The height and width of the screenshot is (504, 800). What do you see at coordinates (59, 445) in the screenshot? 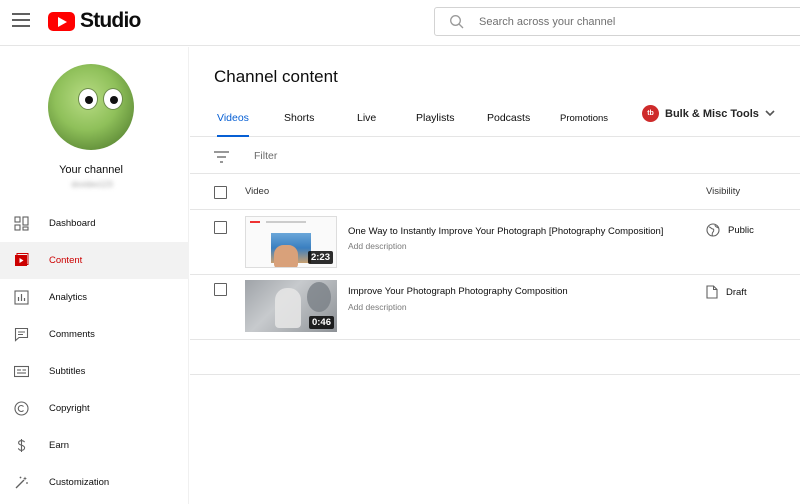
I see `sidebar-item-label: Earn` at bounding box center [59, 445].